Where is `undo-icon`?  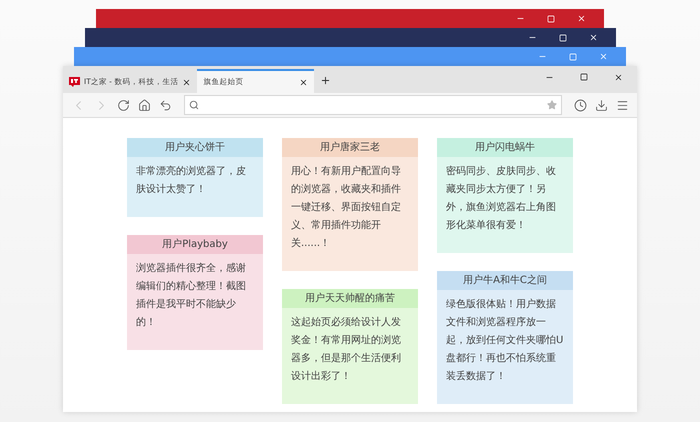
undo-icon is located at coordinates (165, 105).